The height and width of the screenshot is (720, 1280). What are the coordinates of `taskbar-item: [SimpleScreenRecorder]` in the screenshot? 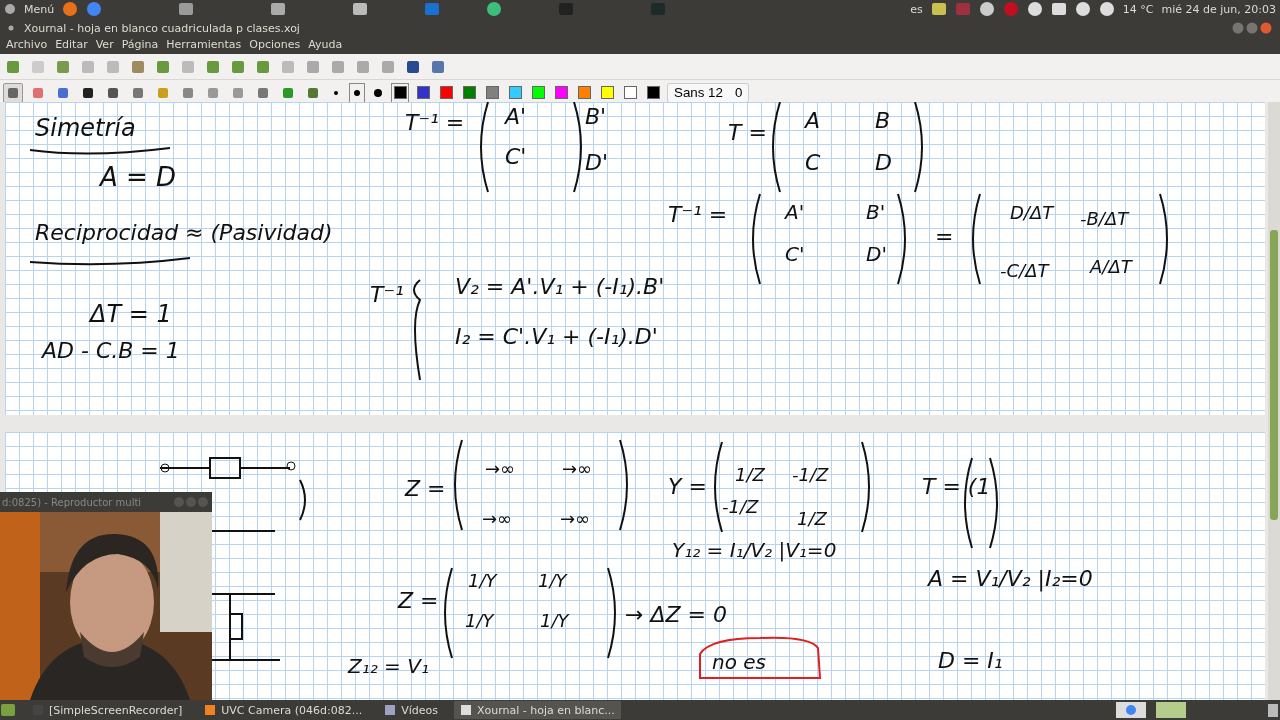 It's located at (107, 710).